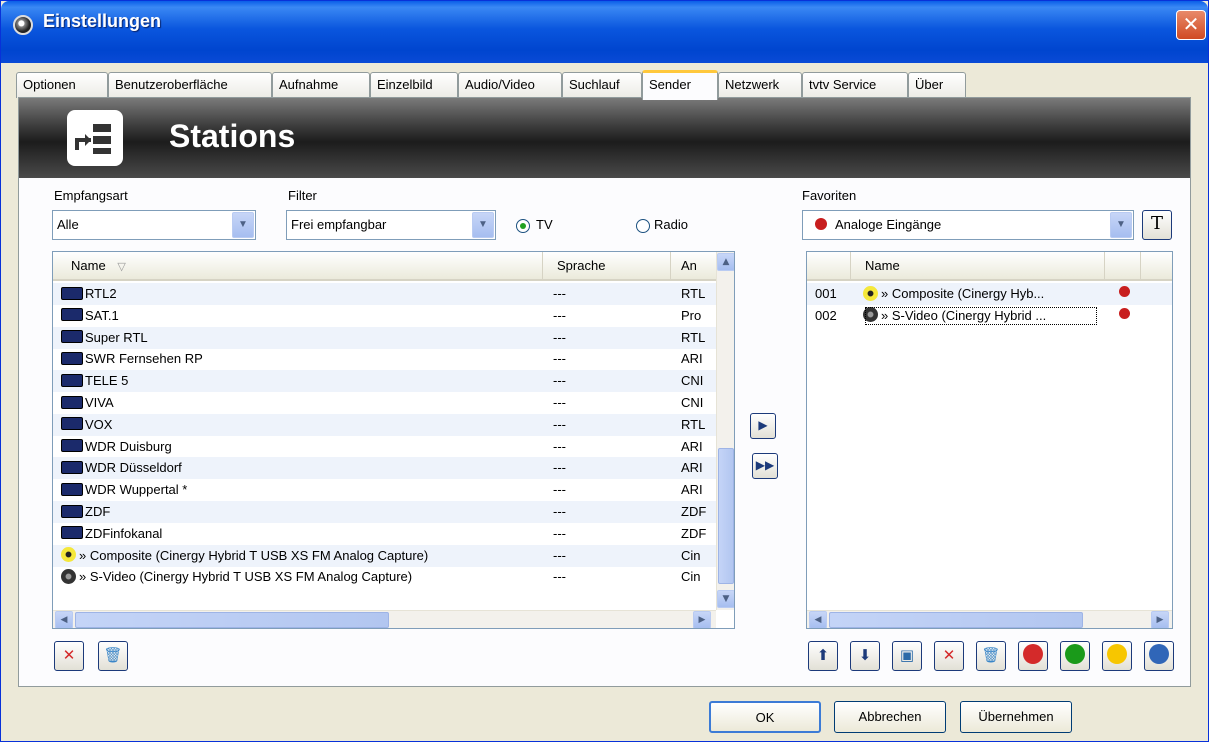 This screenshot has height=742, width=1209. I want to click on add-all-button: ▶▶, so click(765, 466).